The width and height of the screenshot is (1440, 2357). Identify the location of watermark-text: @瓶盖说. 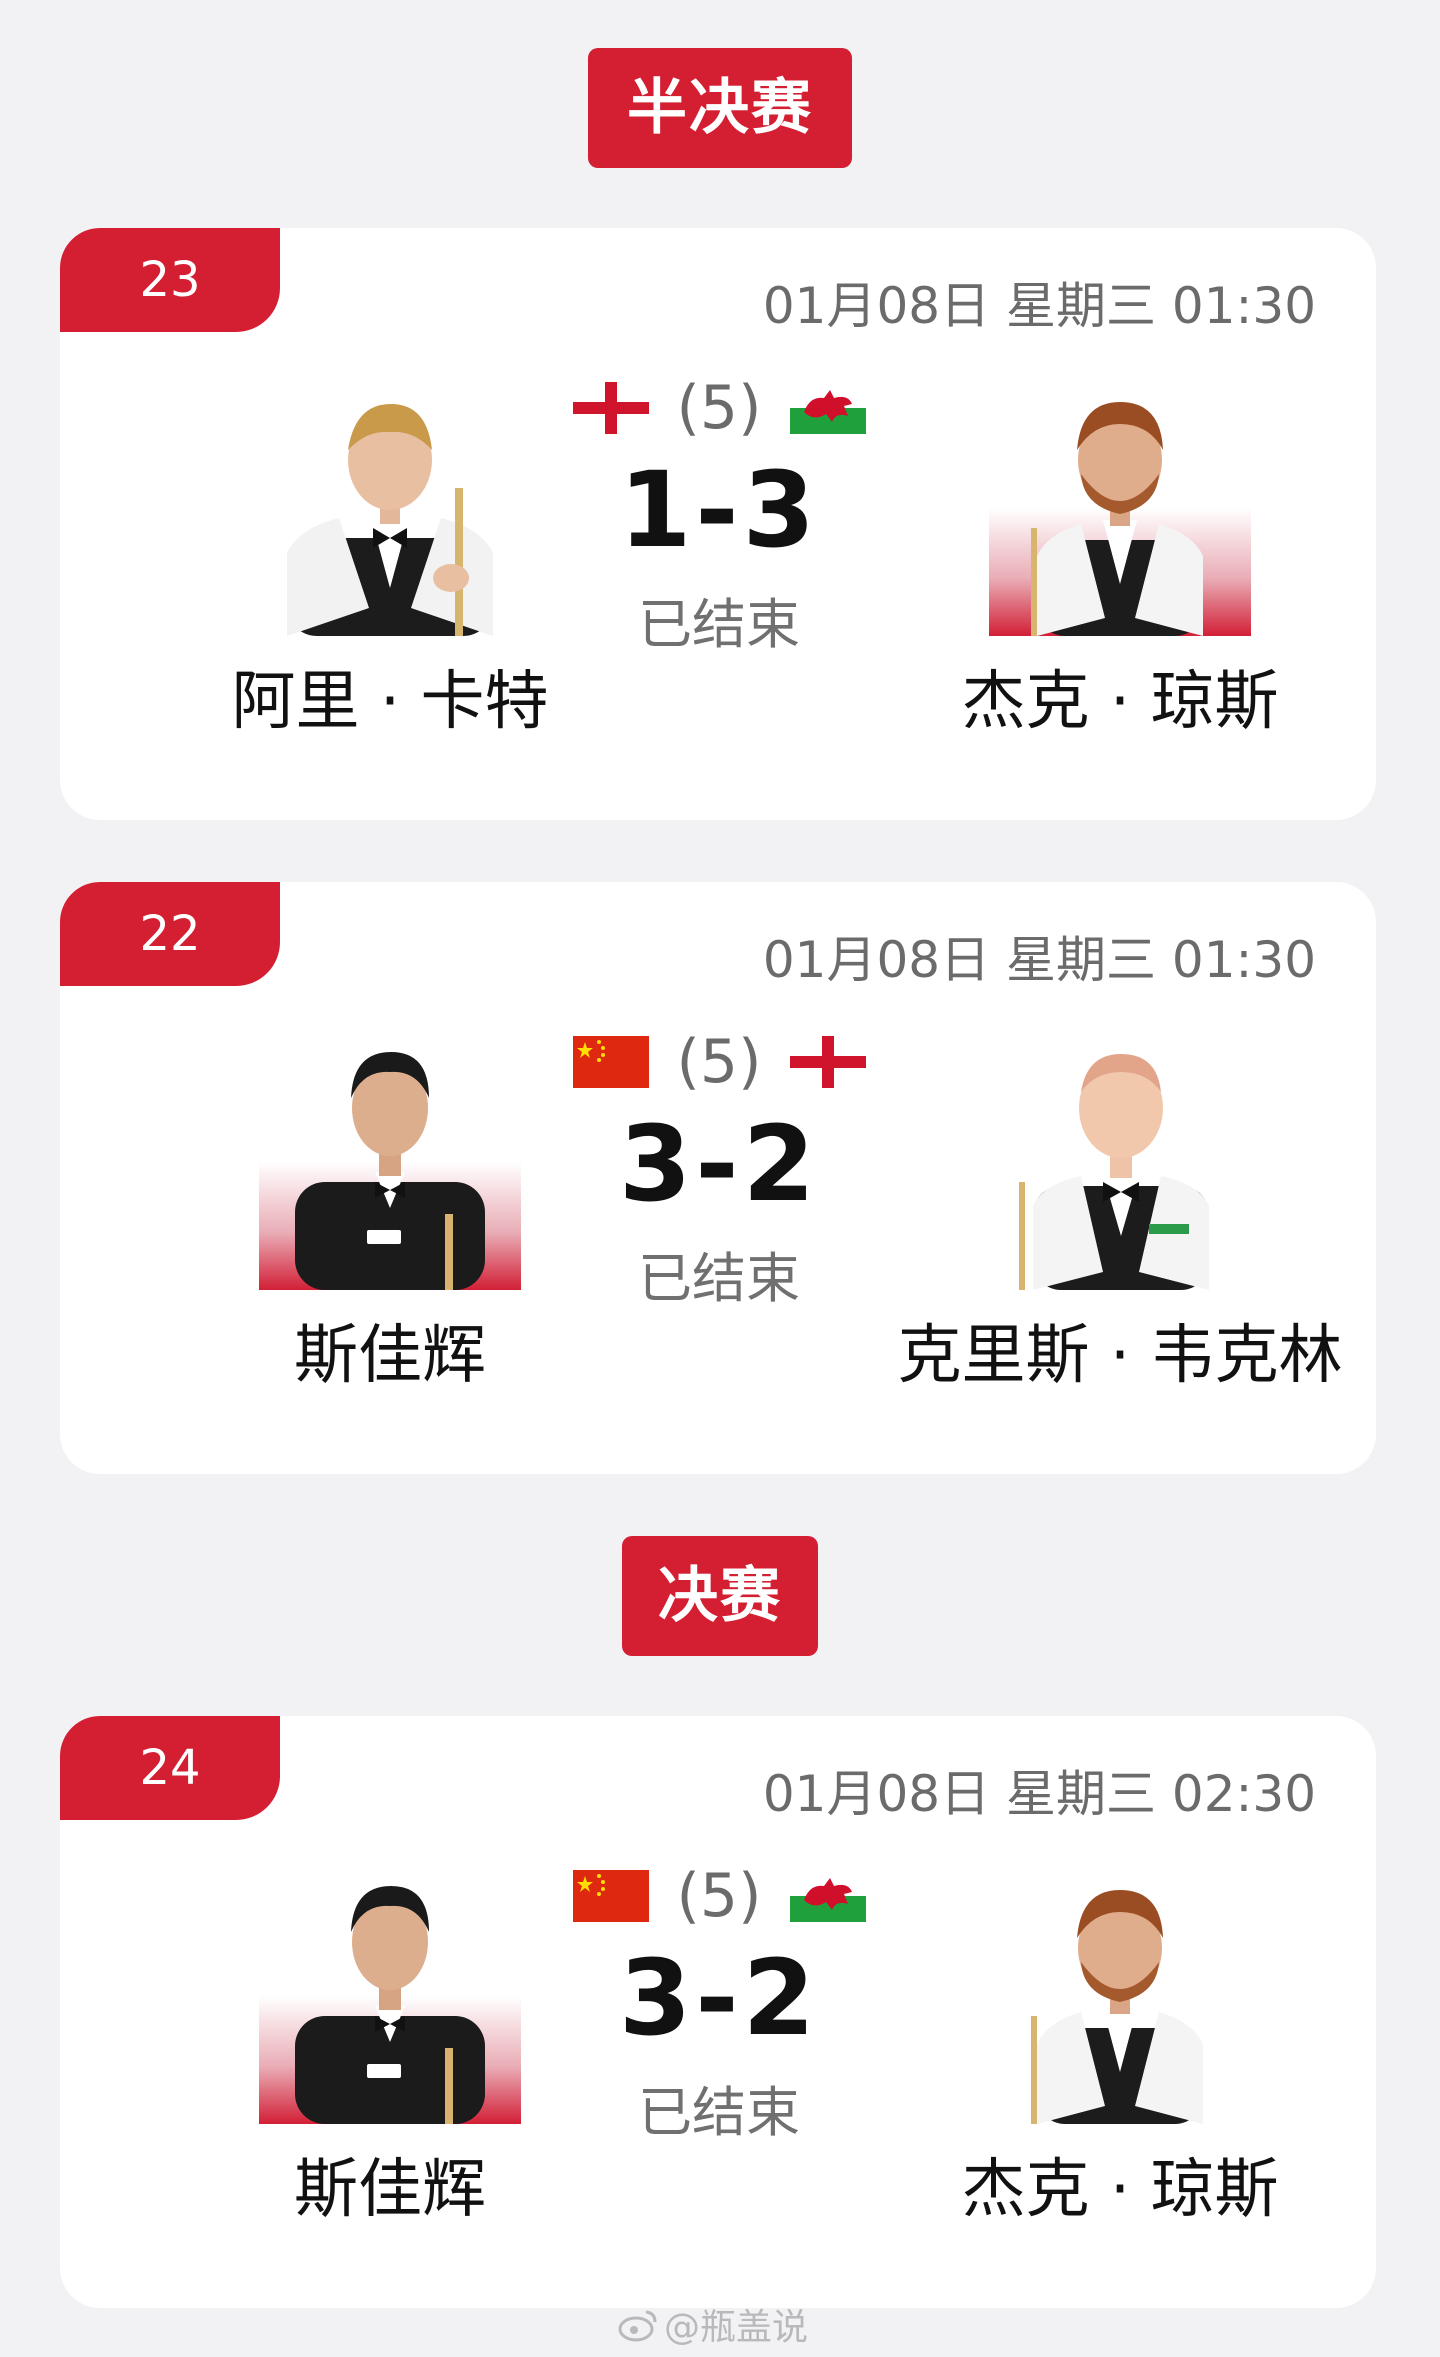
(736, 2327).